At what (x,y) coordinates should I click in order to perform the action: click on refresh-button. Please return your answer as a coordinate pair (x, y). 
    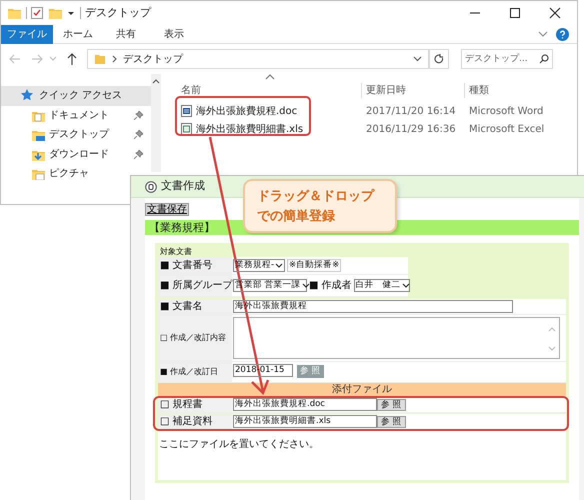
    Looking at the image, I should click on (439, 59).